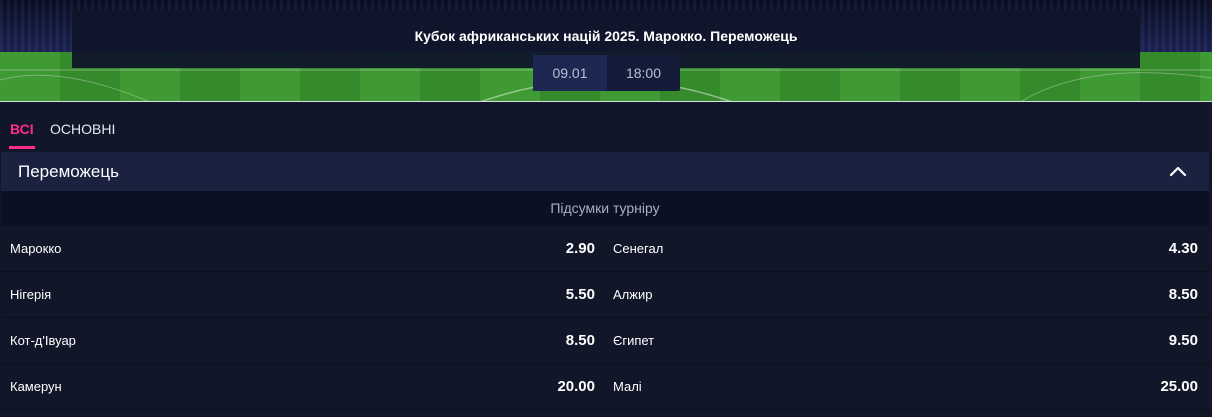 The width and height of the screenshot is (1212, 417). I want to click on team-name: Камерун, so click(36, 387).